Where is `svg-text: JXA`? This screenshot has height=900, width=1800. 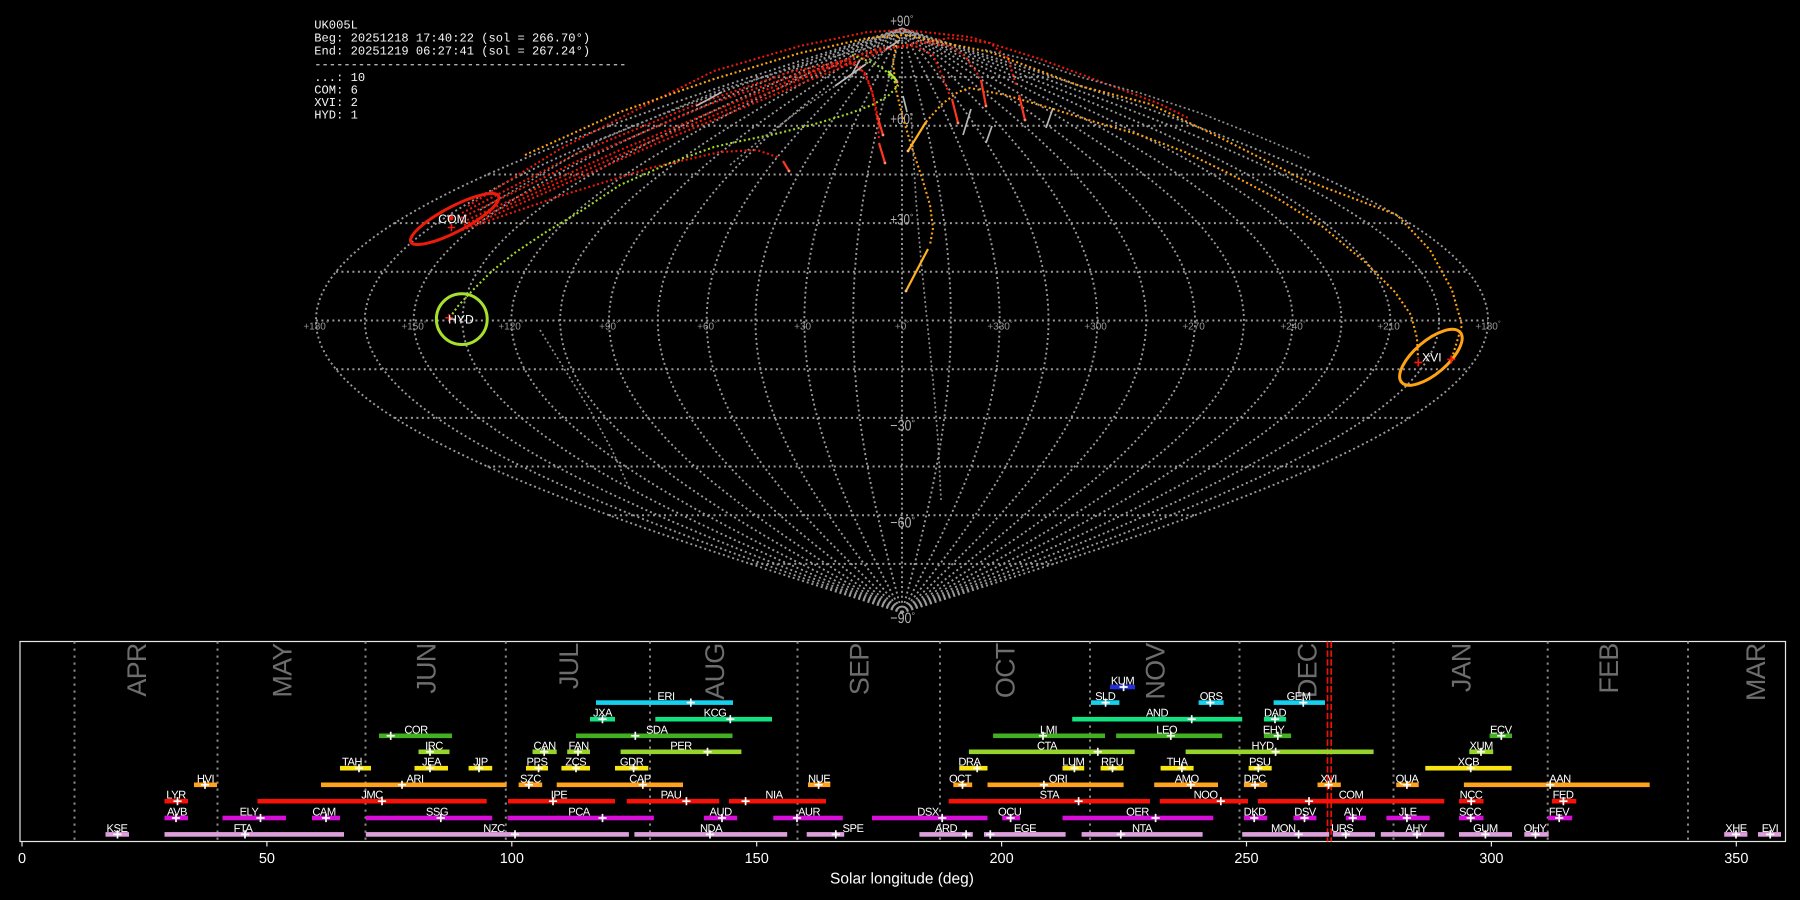 svg-text: JXA is located at coordinates (603, 714).